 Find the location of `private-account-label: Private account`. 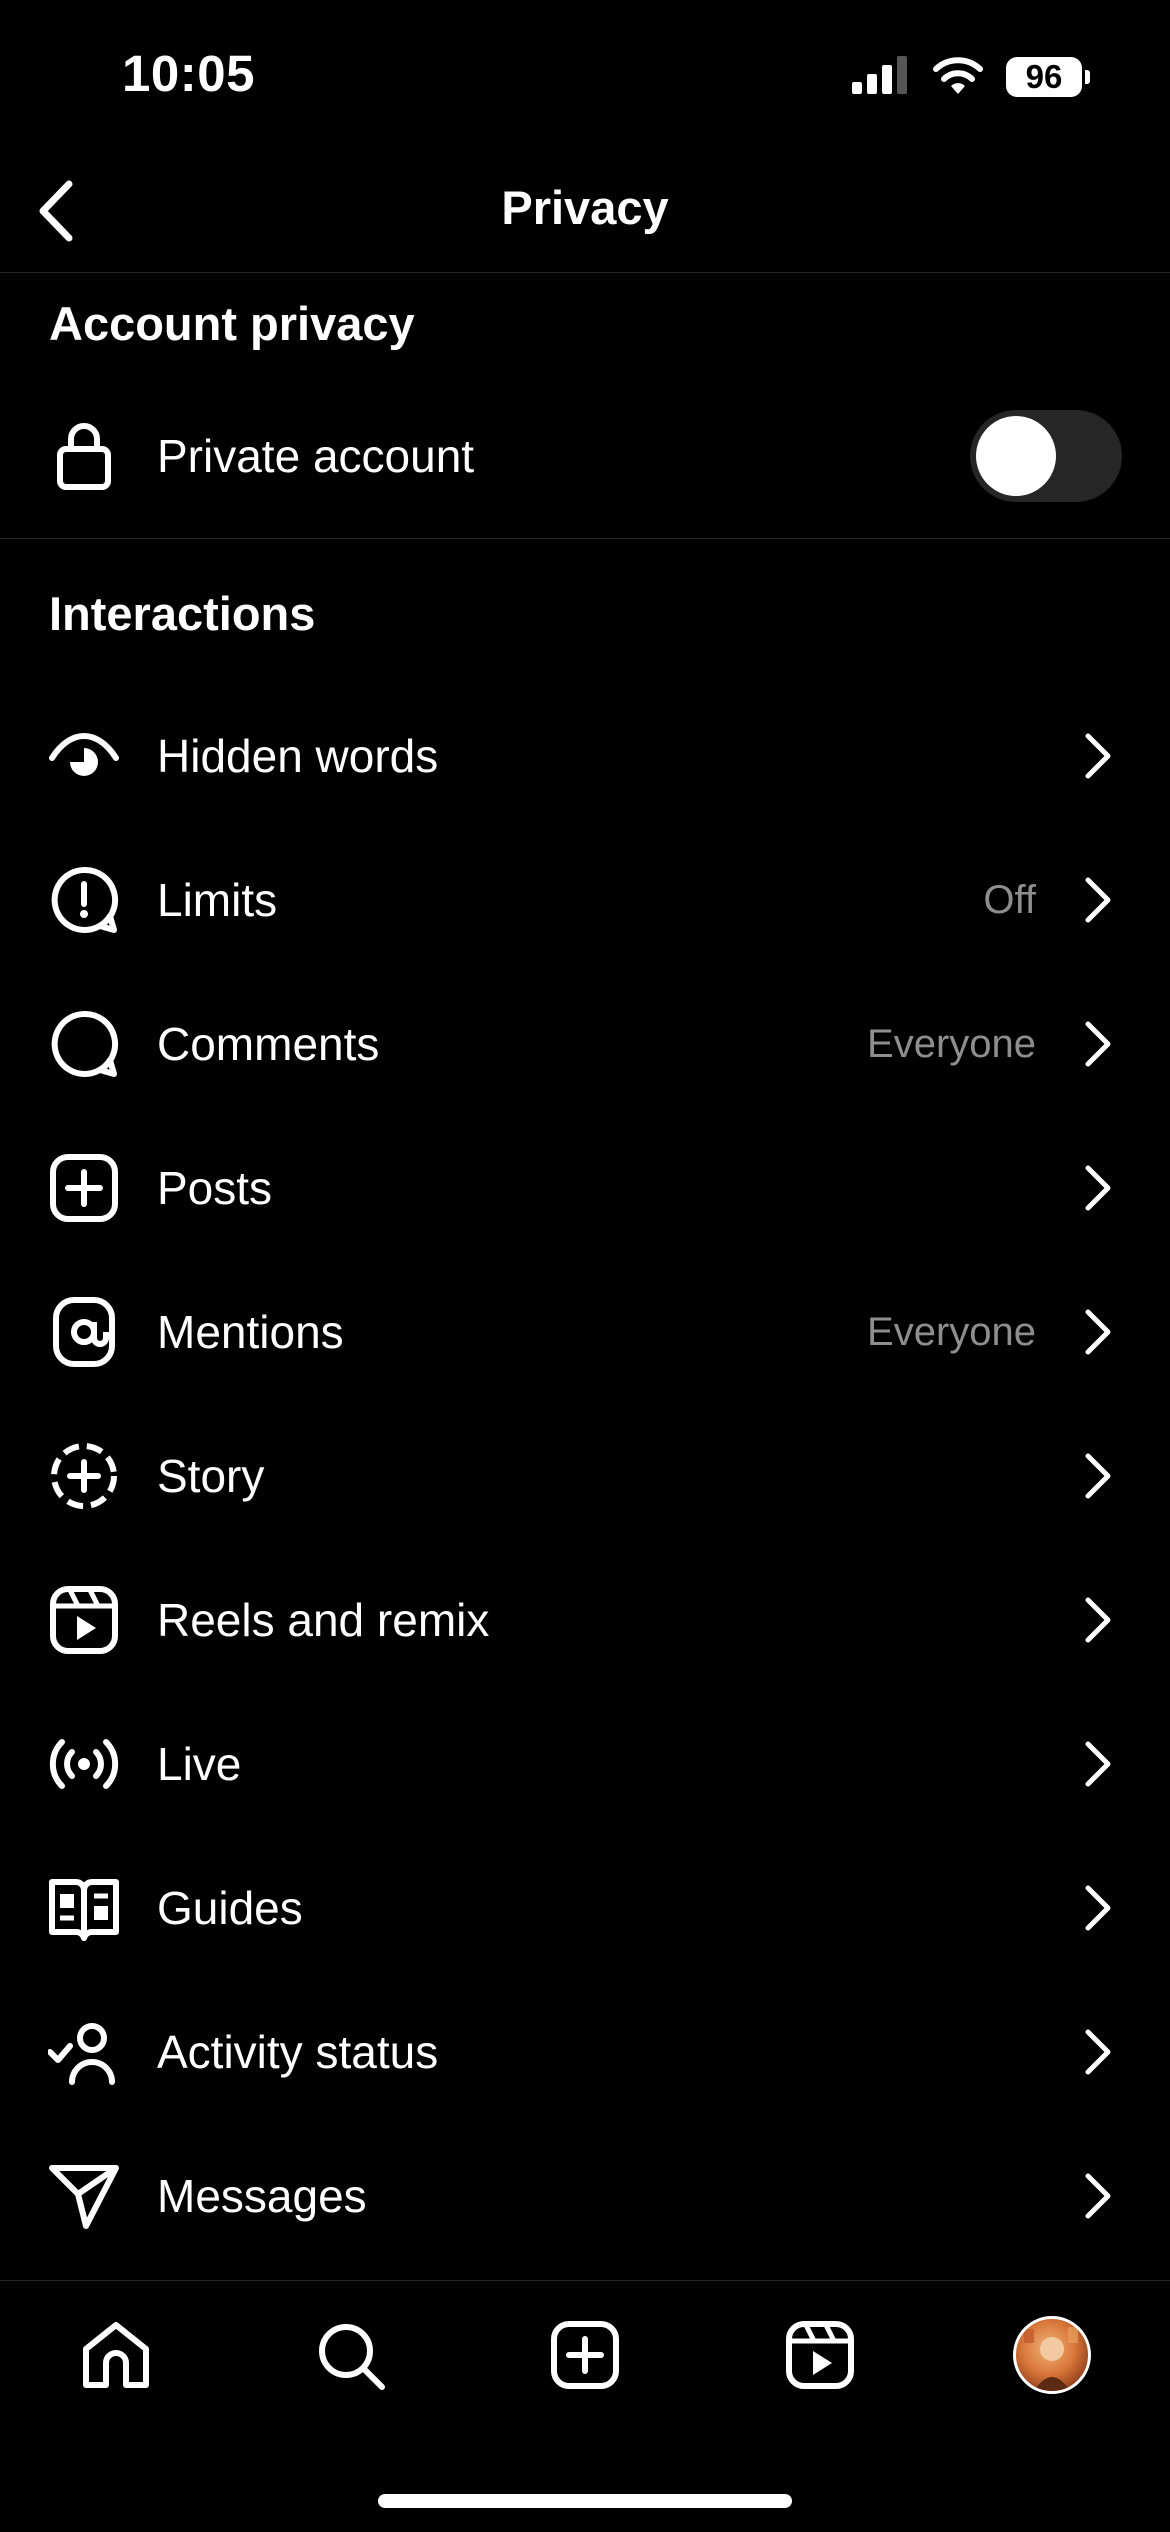

private-account-label: Private account is located at coordinates (316, 456).